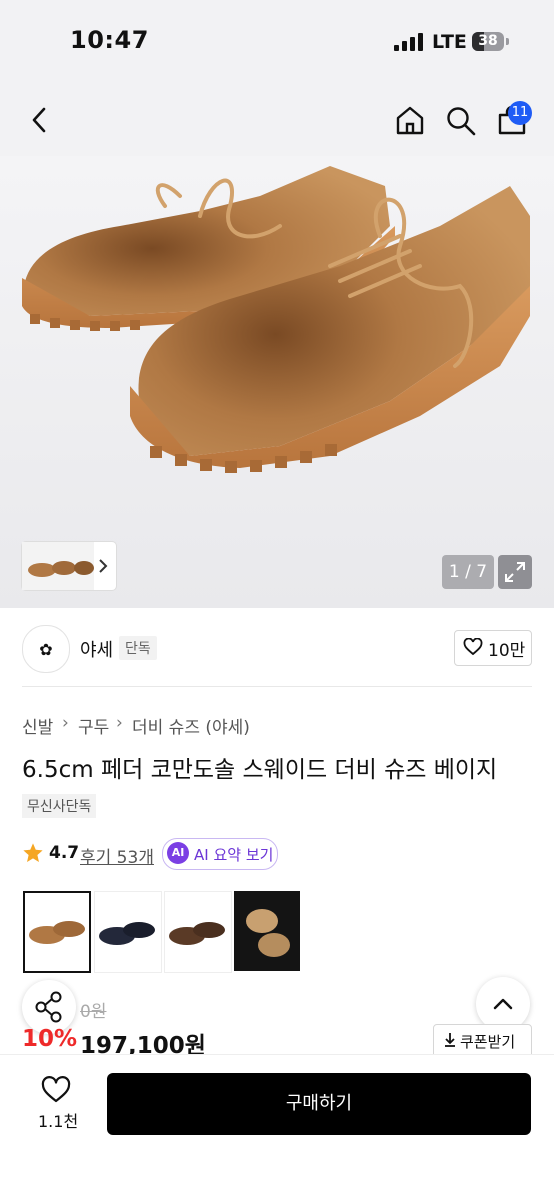 This screenshot has width=554, height=1200. I want to click on chevron-up-icon, so click(503, 1004).